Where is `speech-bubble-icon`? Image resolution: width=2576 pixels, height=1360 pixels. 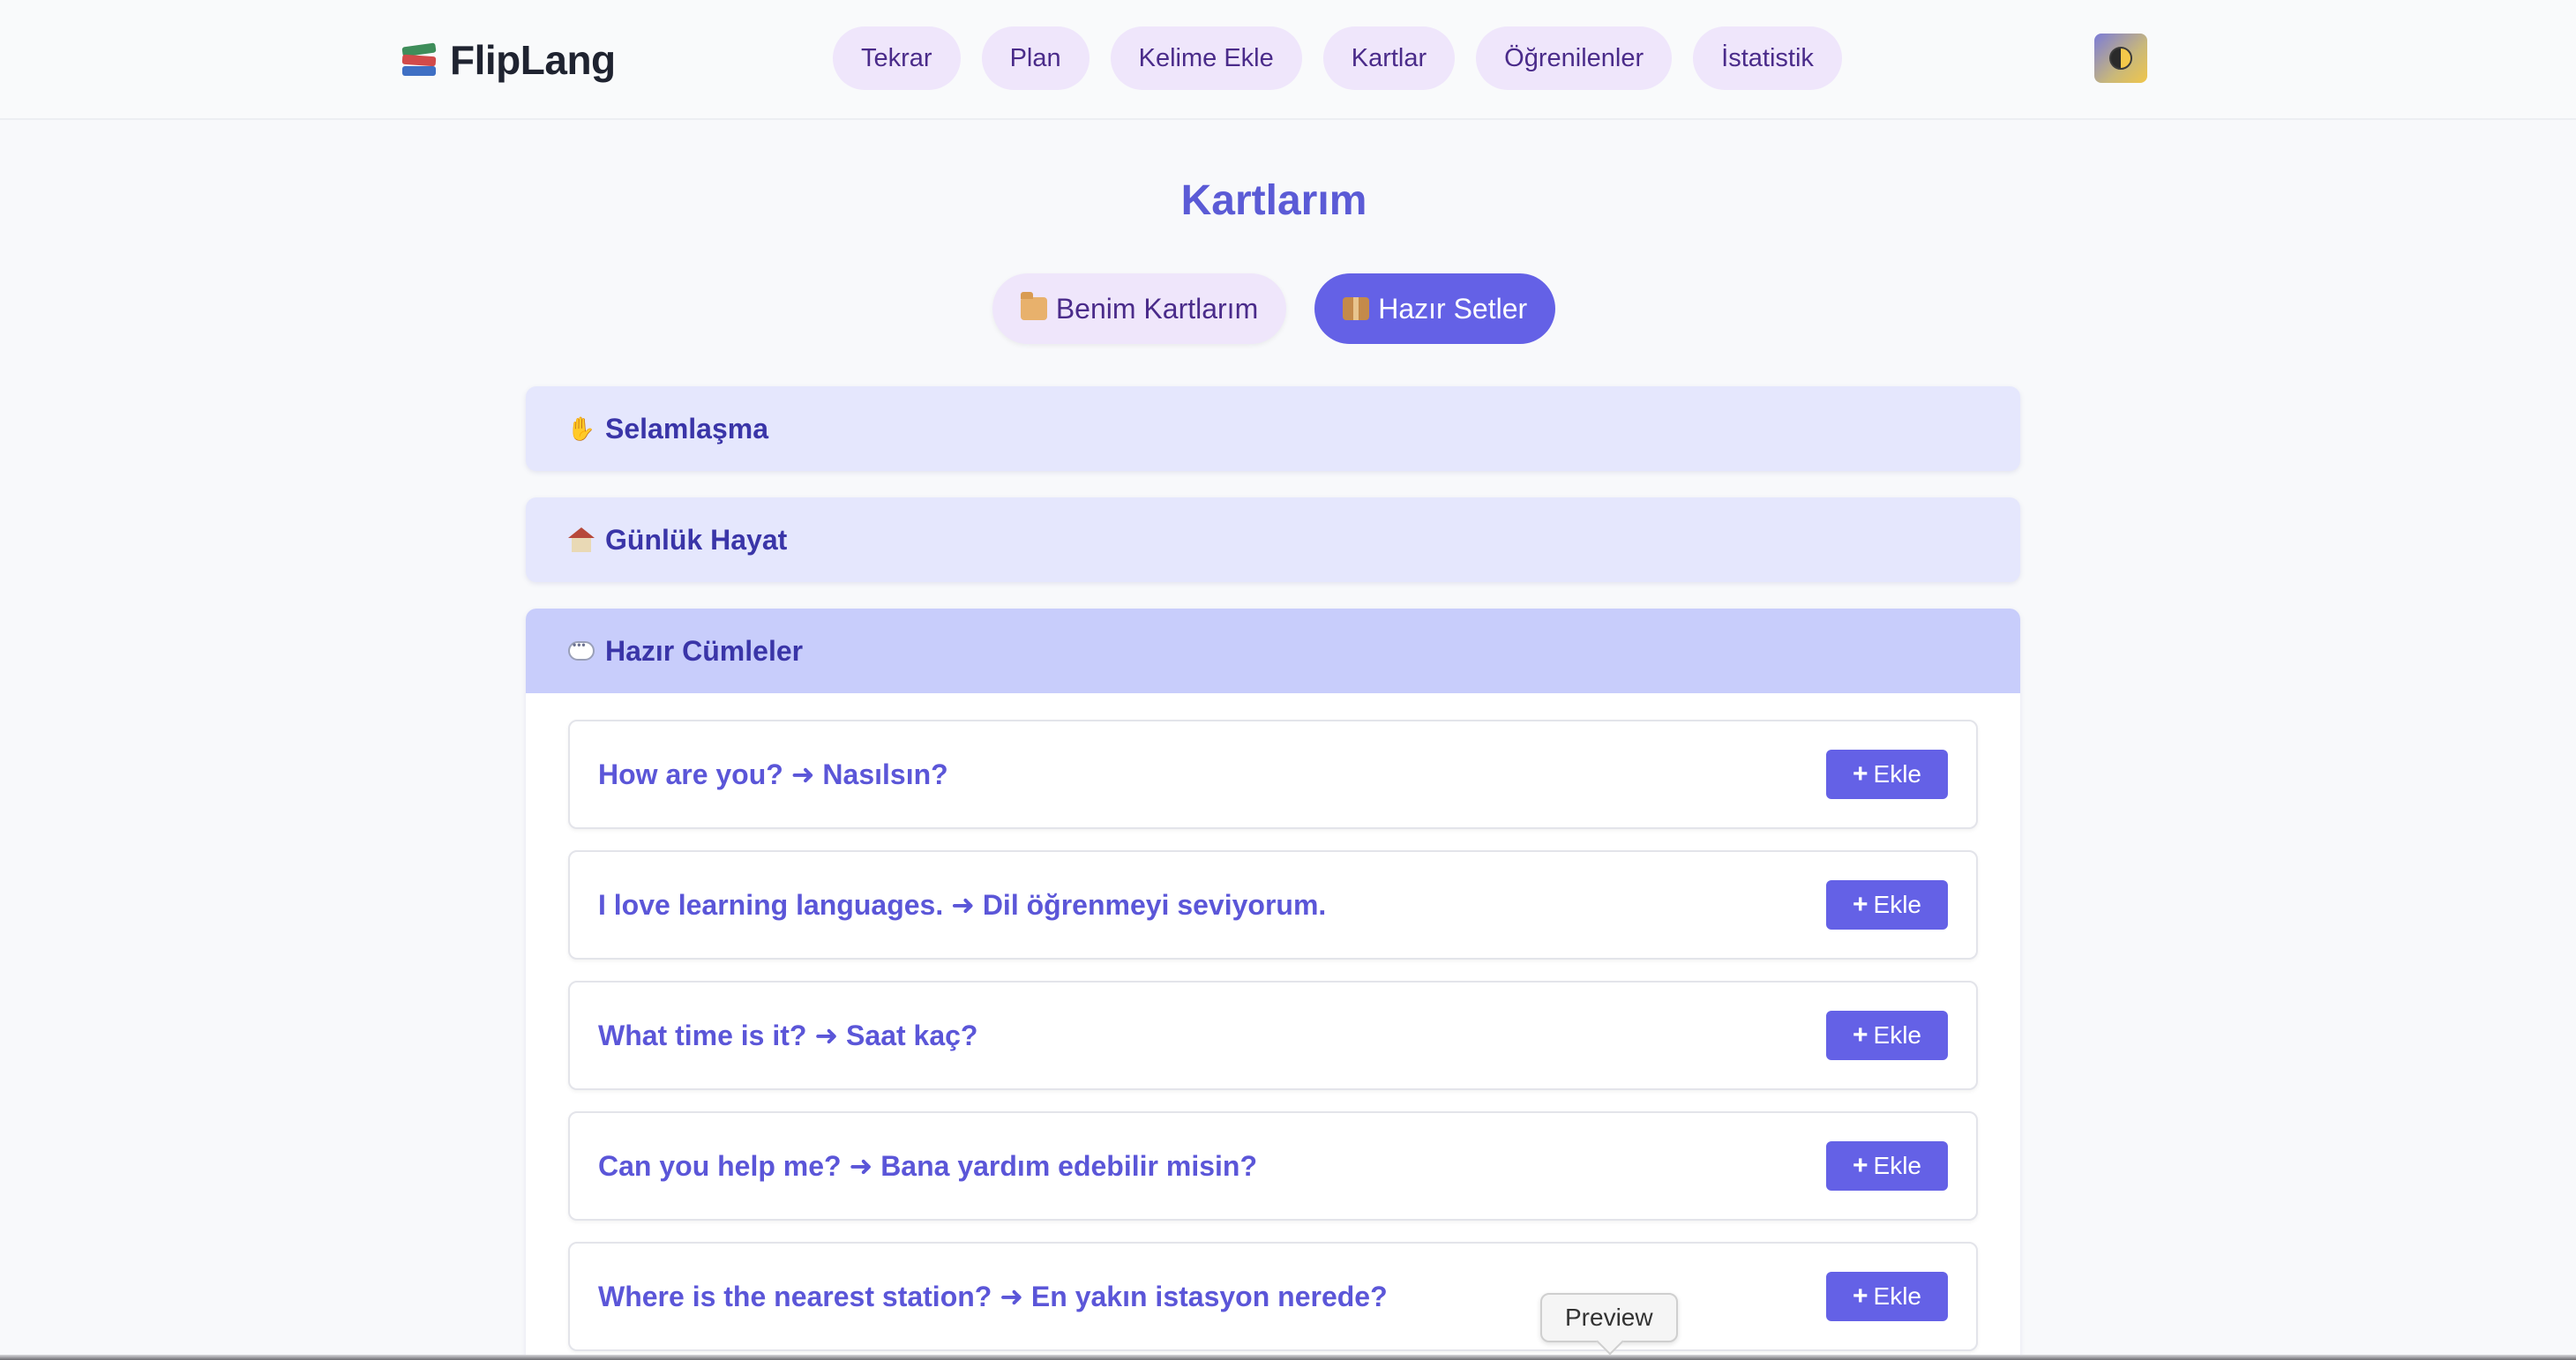
speech-bubble-icon is located at coordinates (582, 650).